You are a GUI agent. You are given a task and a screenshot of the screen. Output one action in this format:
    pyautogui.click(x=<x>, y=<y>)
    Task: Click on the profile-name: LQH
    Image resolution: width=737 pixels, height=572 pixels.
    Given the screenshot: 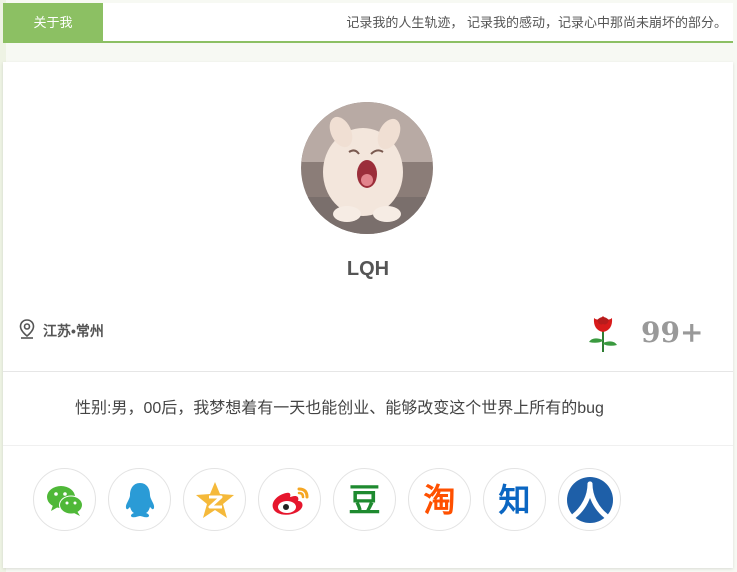 What is the action you would take?
    pyautogui.click(x=368, y=269)
    